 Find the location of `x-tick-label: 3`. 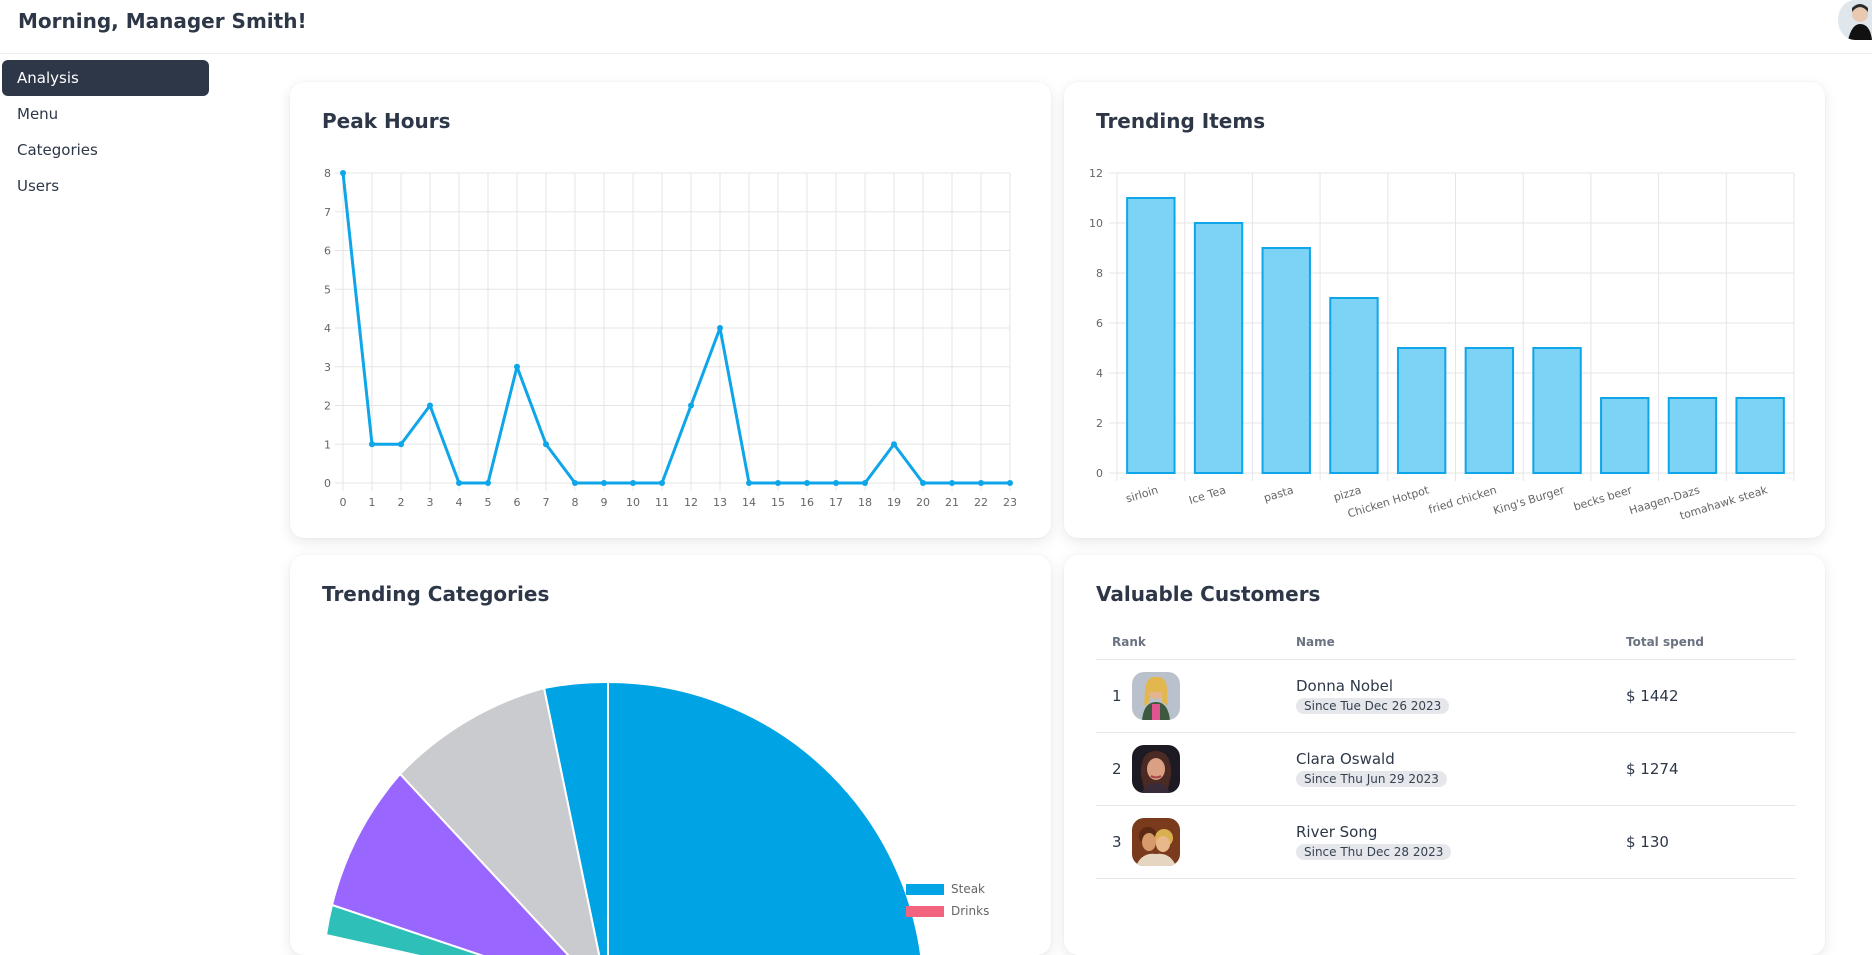

x-tick-label: 3 is located at coordinates (430, 502).